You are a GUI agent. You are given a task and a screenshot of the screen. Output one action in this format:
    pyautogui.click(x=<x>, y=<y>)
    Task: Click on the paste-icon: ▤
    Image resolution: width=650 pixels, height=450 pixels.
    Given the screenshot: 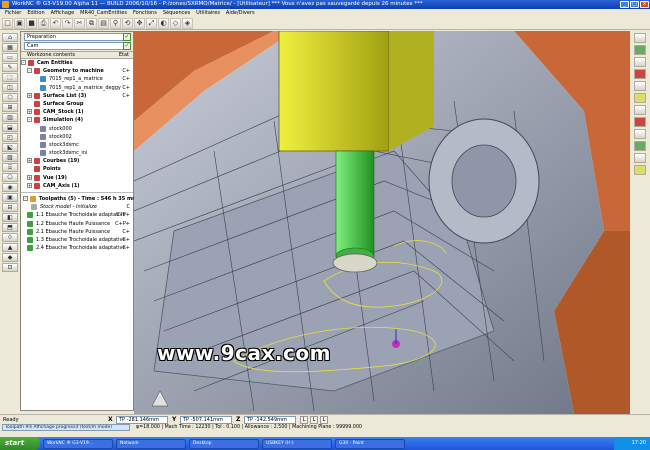 What is the action you would take?
    pyautogui.click(x=103, y=23)
    